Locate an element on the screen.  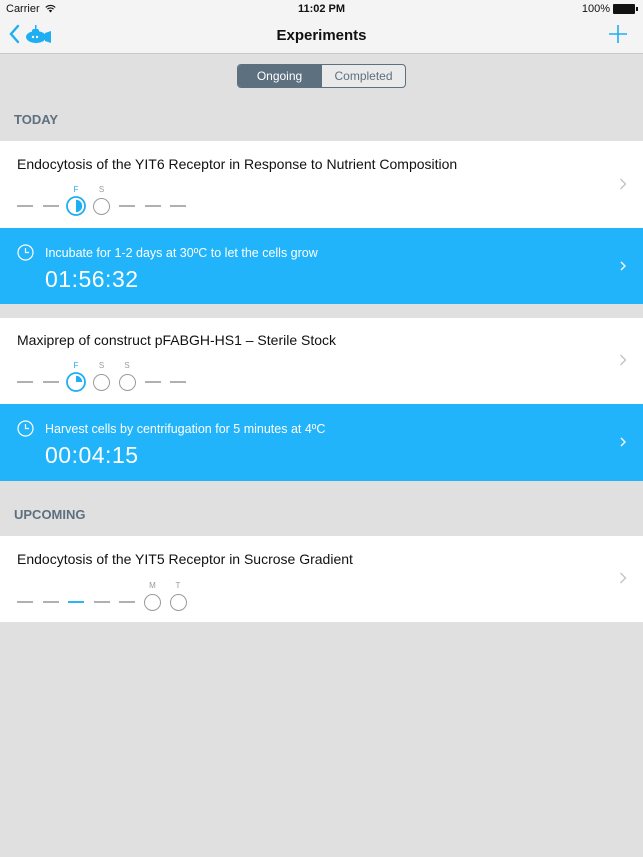
day-label: T is located at coordinates (178, 585).